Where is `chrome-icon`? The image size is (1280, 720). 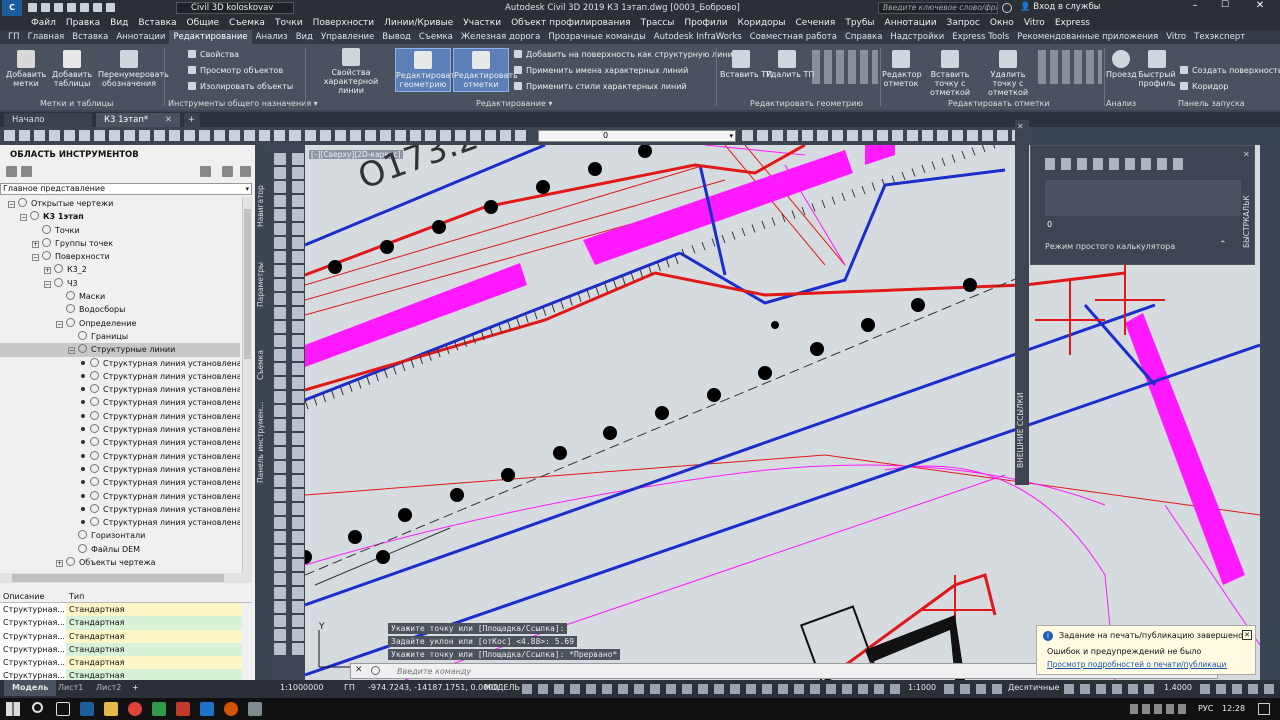
chrome-icon is located at coordinates (135, 709).